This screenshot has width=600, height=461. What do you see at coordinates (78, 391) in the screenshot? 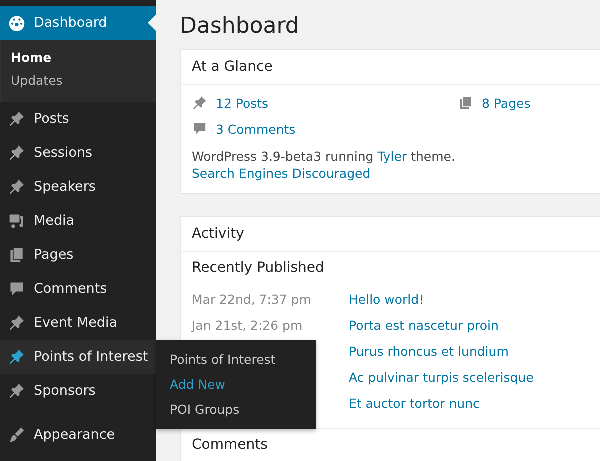
I see `menu-item: Sponsors` at bounding box center [78, 391].